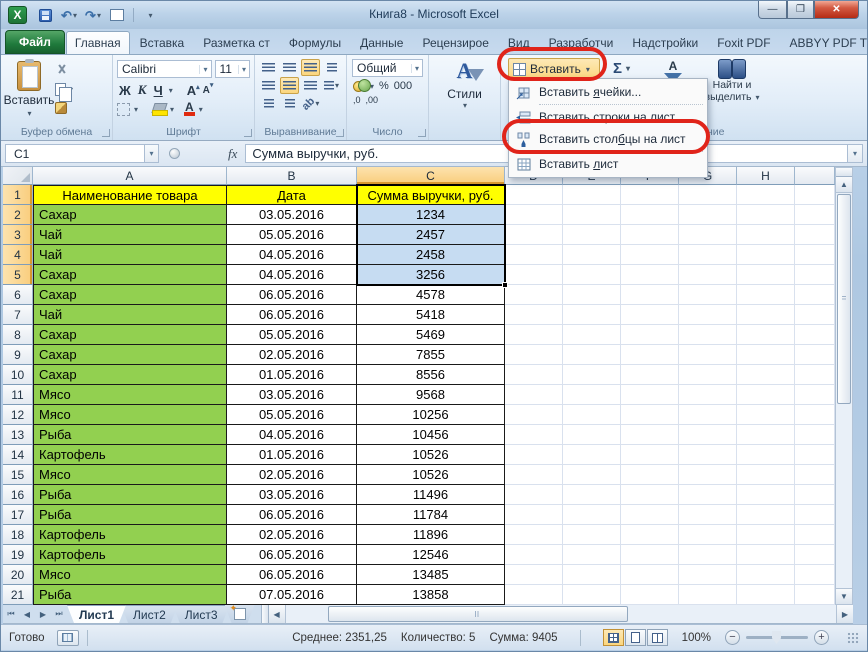 This screenshot has height=652, width=868. Describe the element at coordinates (171, 90) in the screenshot. I see `chevron-down-icon: ▾` at that location.